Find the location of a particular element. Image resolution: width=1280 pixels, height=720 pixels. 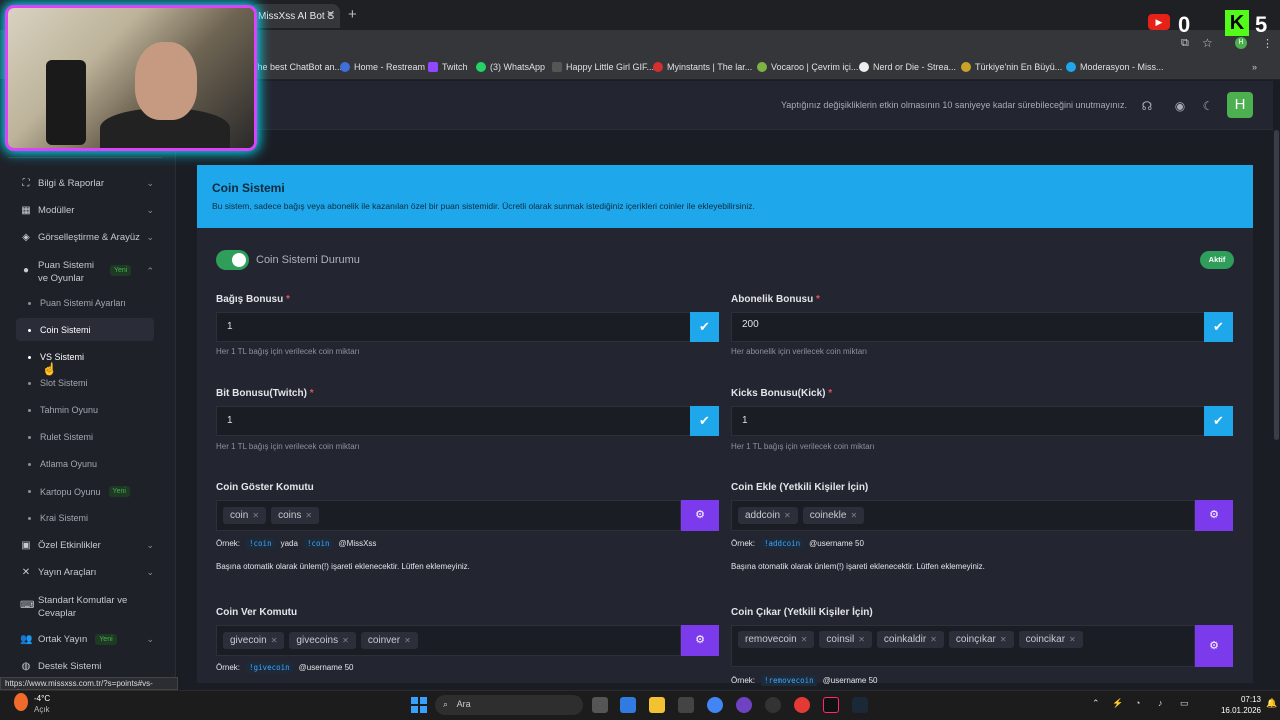

command-tag: coinsil ✕ is located at coordinates (845, 639).